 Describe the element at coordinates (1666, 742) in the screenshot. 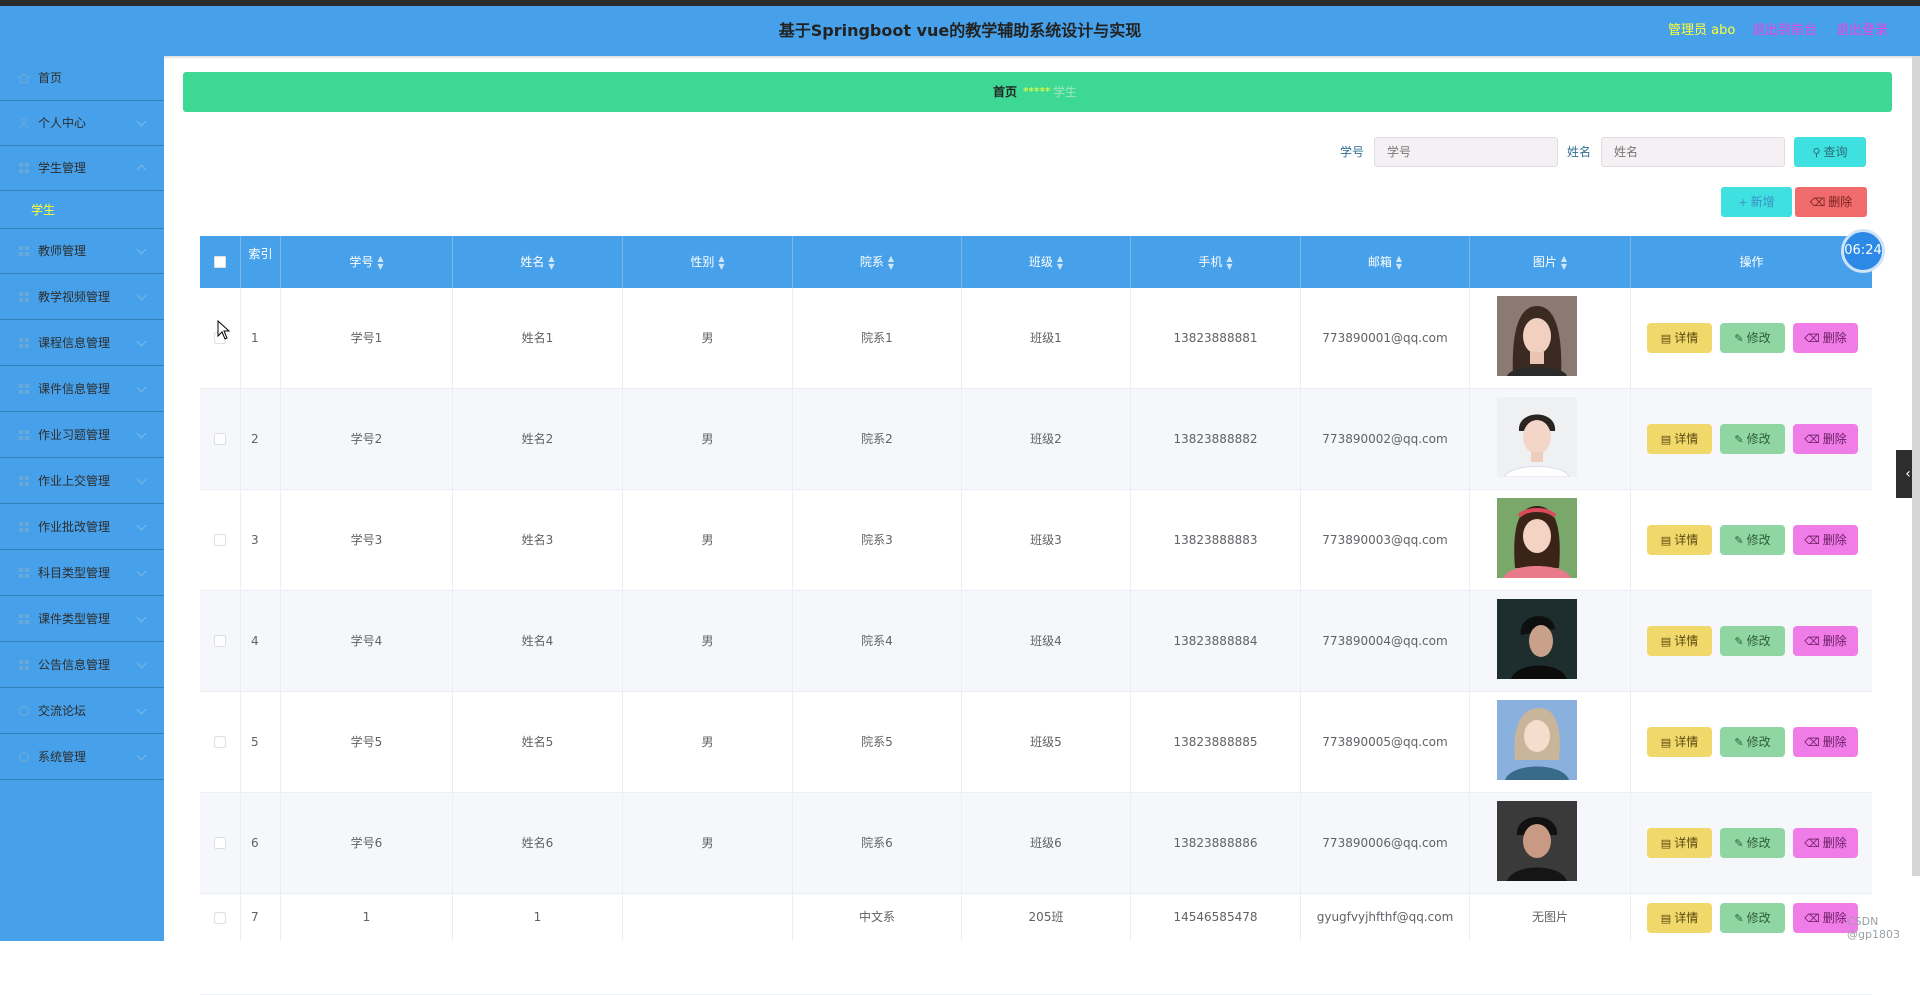

I see `document-icon: ▤` at that location.